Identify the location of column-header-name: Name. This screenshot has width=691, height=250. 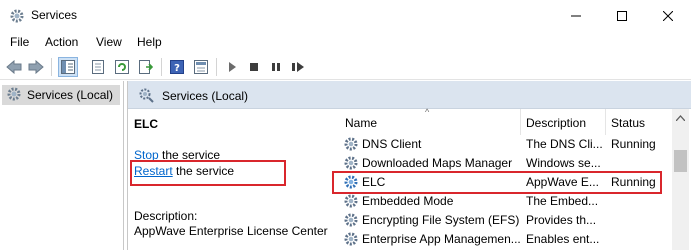
(361, 123).